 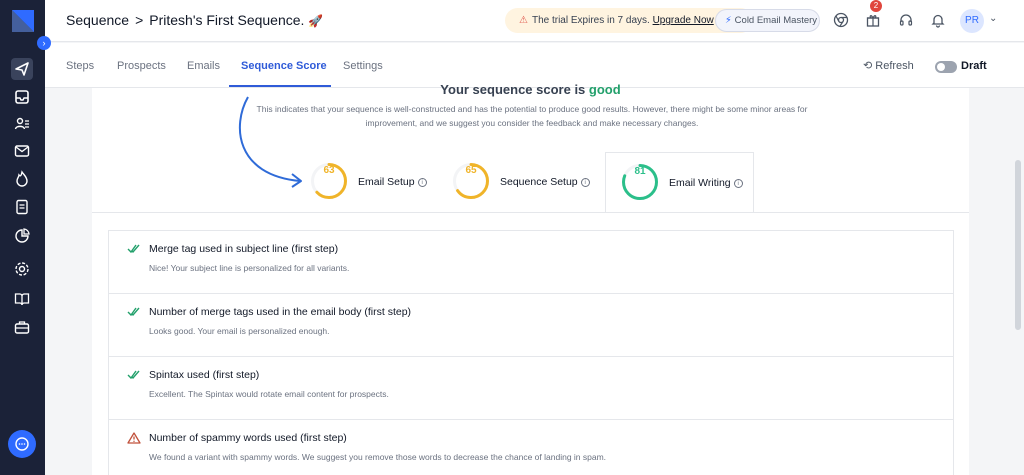 I want to click on chevron-right-icon: ›, so click(x=44, y=43).